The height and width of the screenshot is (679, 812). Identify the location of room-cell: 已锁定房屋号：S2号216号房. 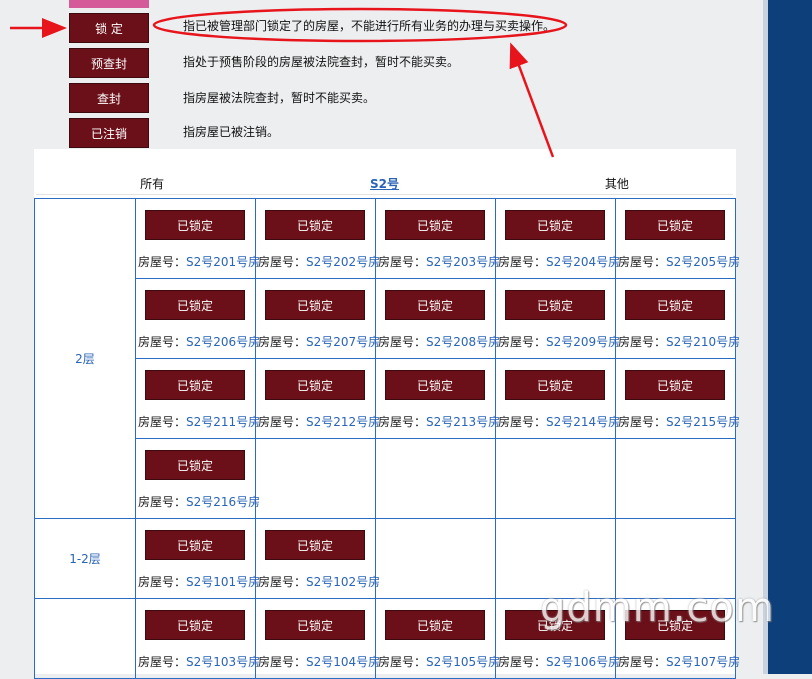
(197, 478).